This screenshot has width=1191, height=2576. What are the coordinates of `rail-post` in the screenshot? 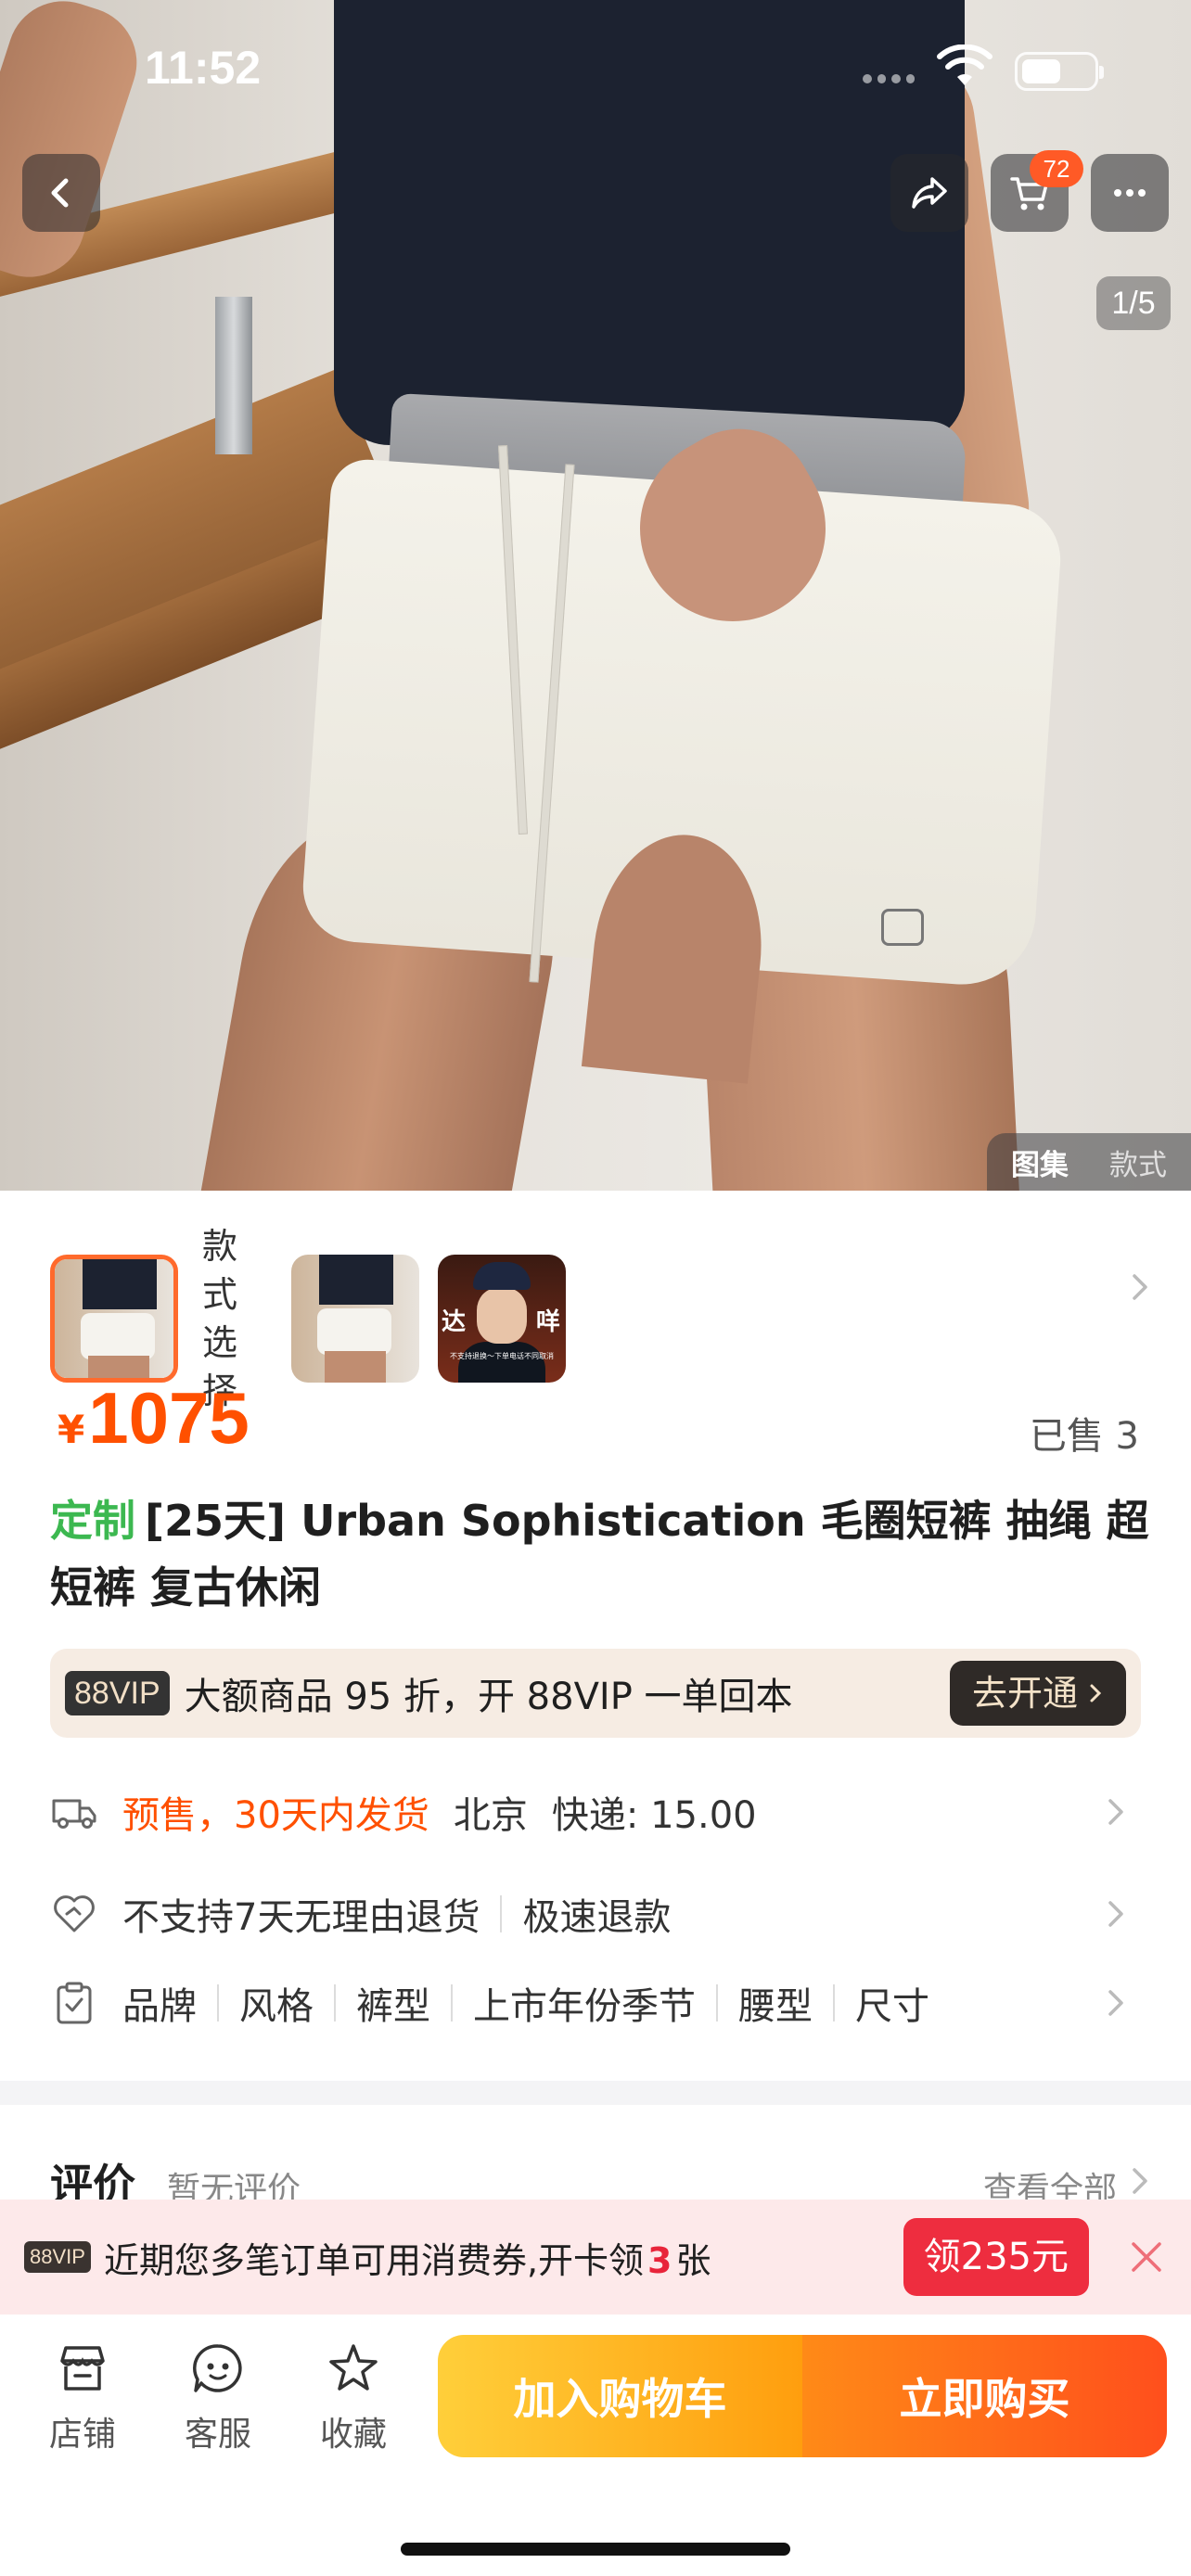 It's located at (233, 375).